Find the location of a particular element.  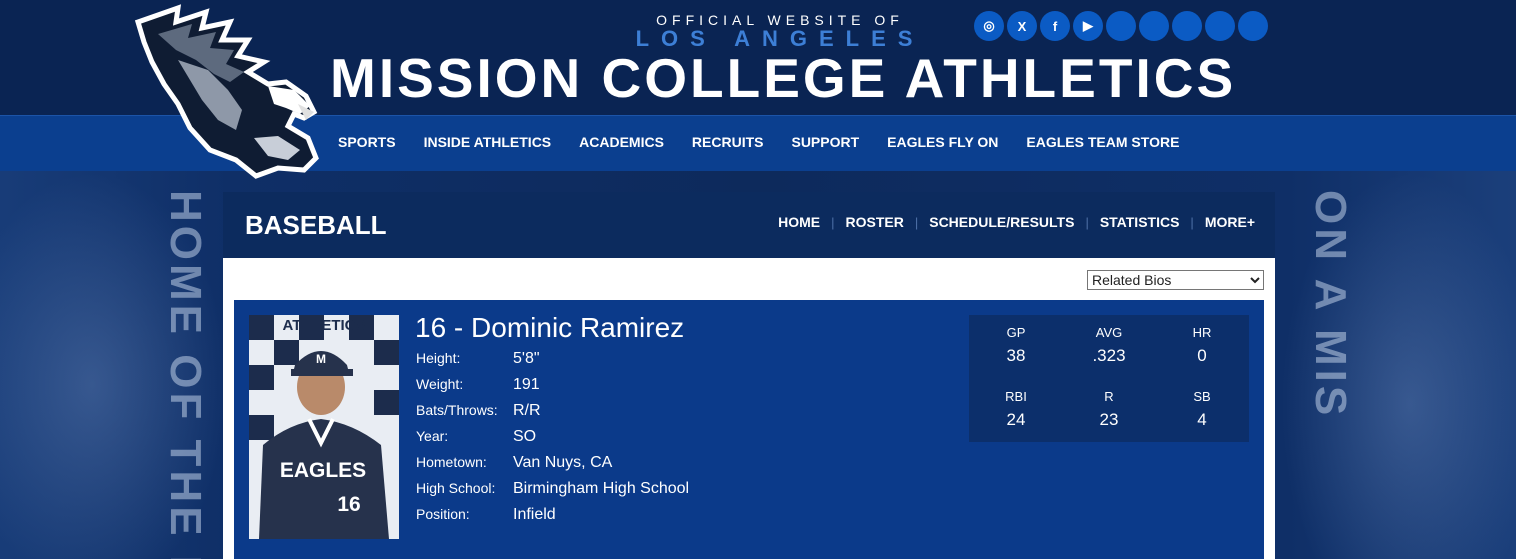

player-photo: ATHLETICS M EAGLES 16 is located at coordinates (324, 427).